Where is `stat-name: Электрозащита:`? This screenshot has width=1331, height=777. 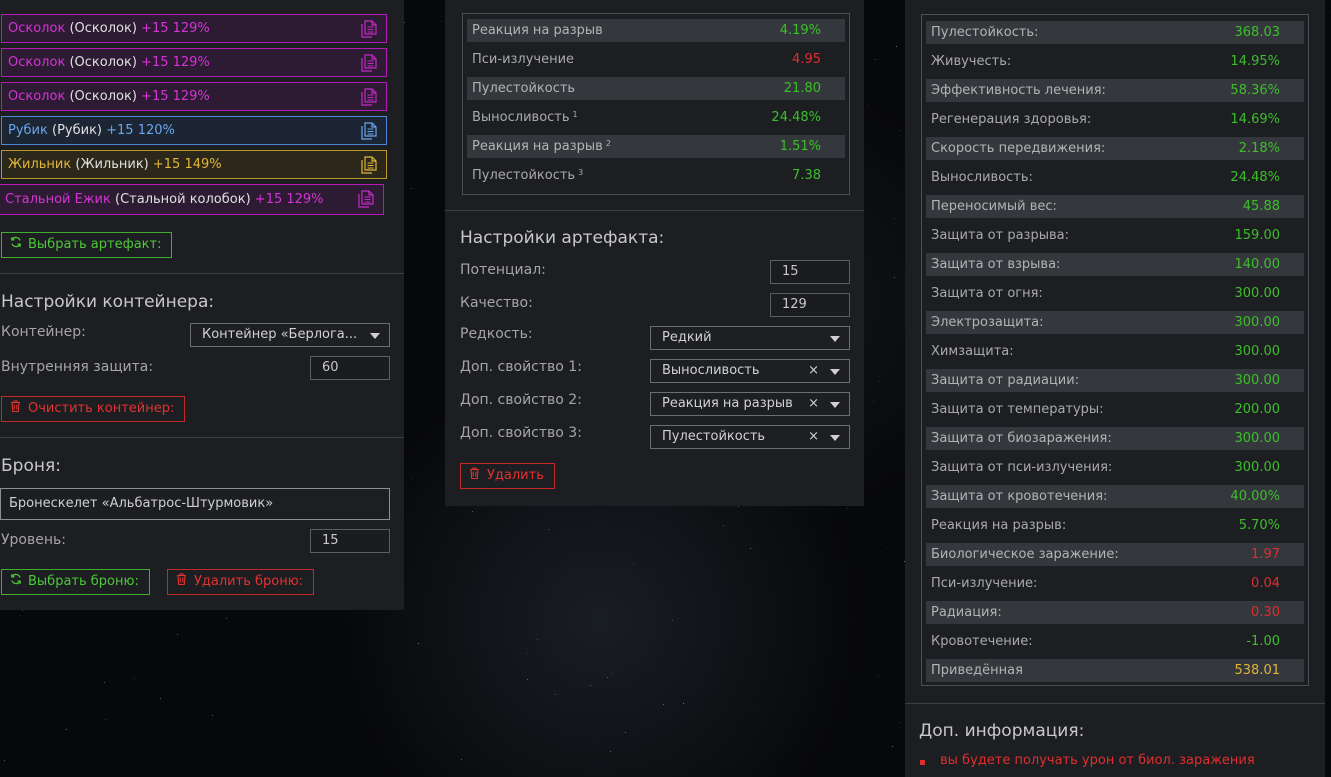
stat-name: Электрозащита: is located at coordinates (987, 322).